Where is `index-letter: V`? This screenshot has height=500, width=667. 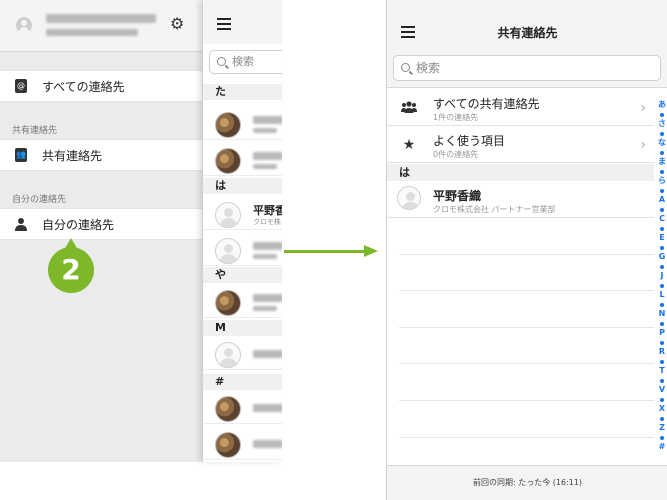 index-letter: V is located at coordinates (661, 390).